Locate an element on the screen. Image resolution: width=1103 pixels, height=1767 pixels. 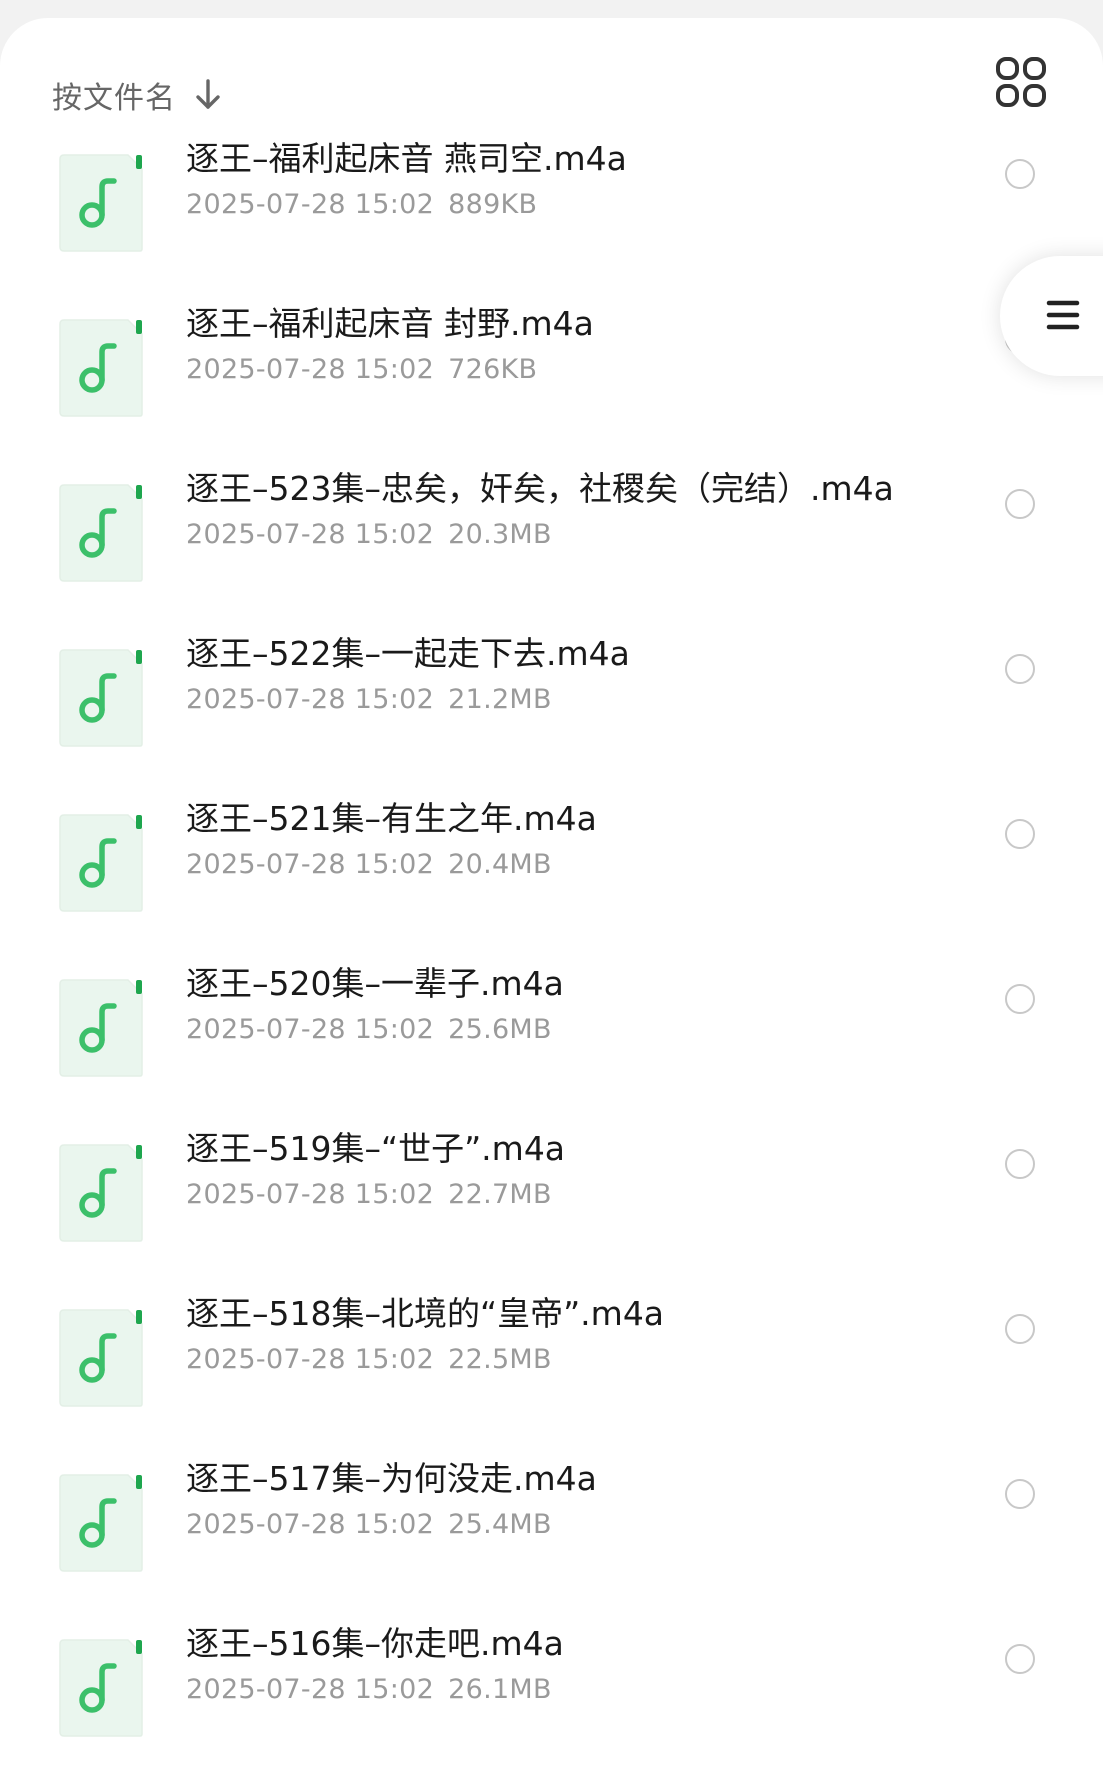
file-list-item: 逐王–519集–“世子”.m4a 2025-07-28 15:02 22.7MB is located at coordinates (551, 1209).